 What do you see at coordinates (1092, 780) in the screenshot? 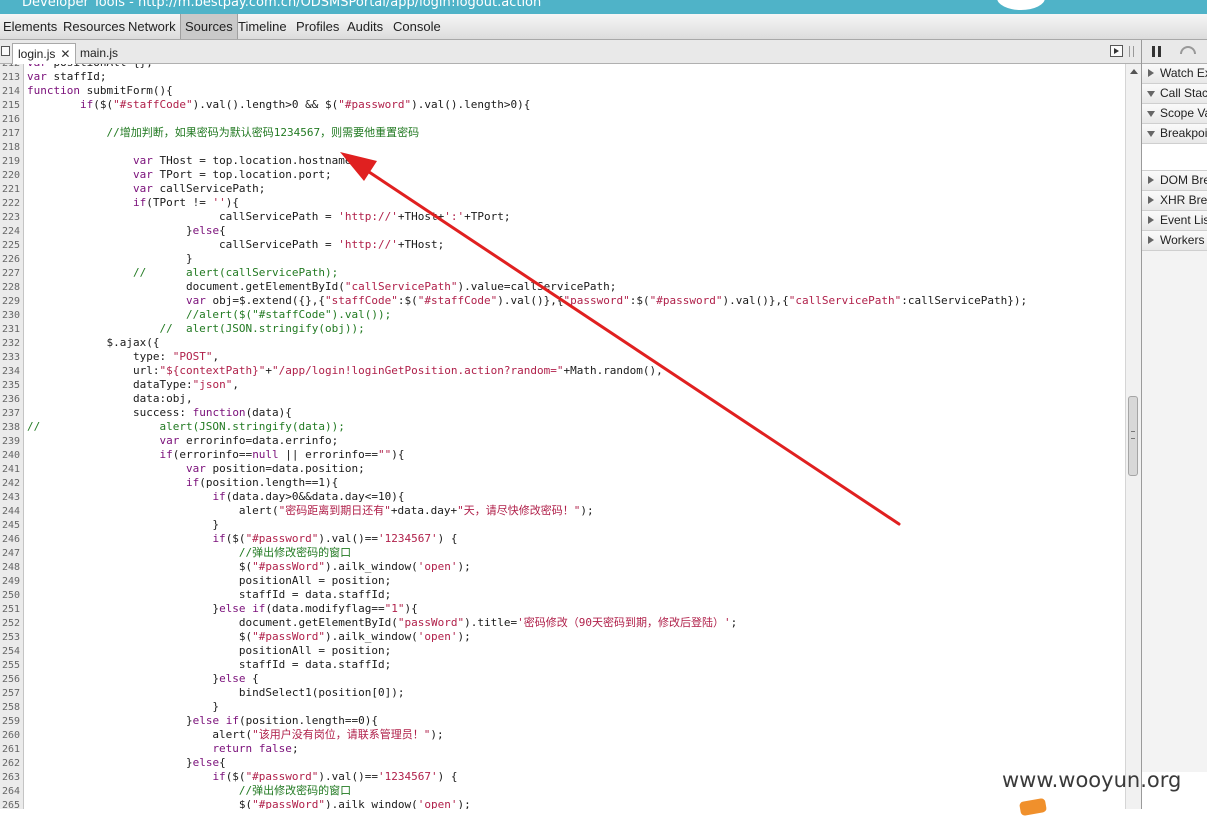
I see `watermark: www.wooyun.org` at bounding box center [1092, 780].